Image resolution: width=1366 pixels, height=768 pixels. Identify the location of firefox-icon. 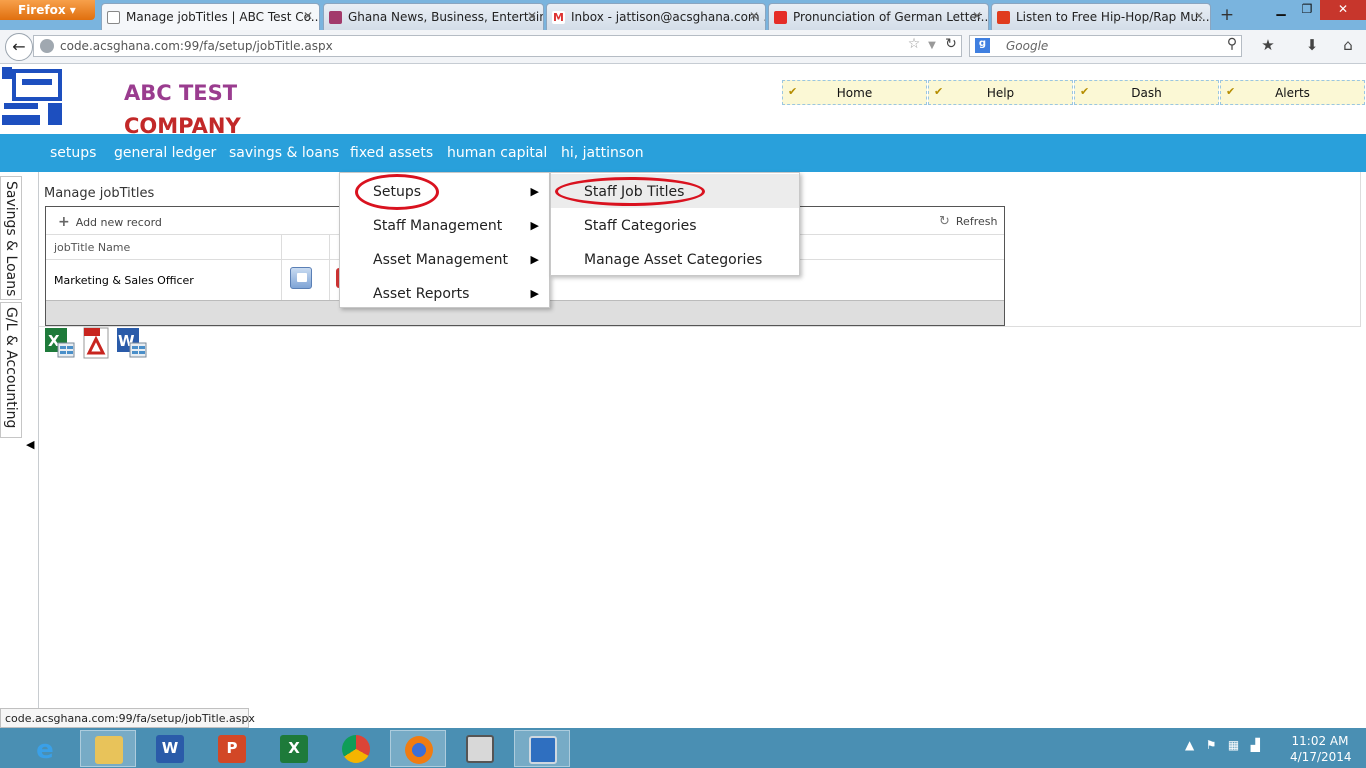
(419, 750).